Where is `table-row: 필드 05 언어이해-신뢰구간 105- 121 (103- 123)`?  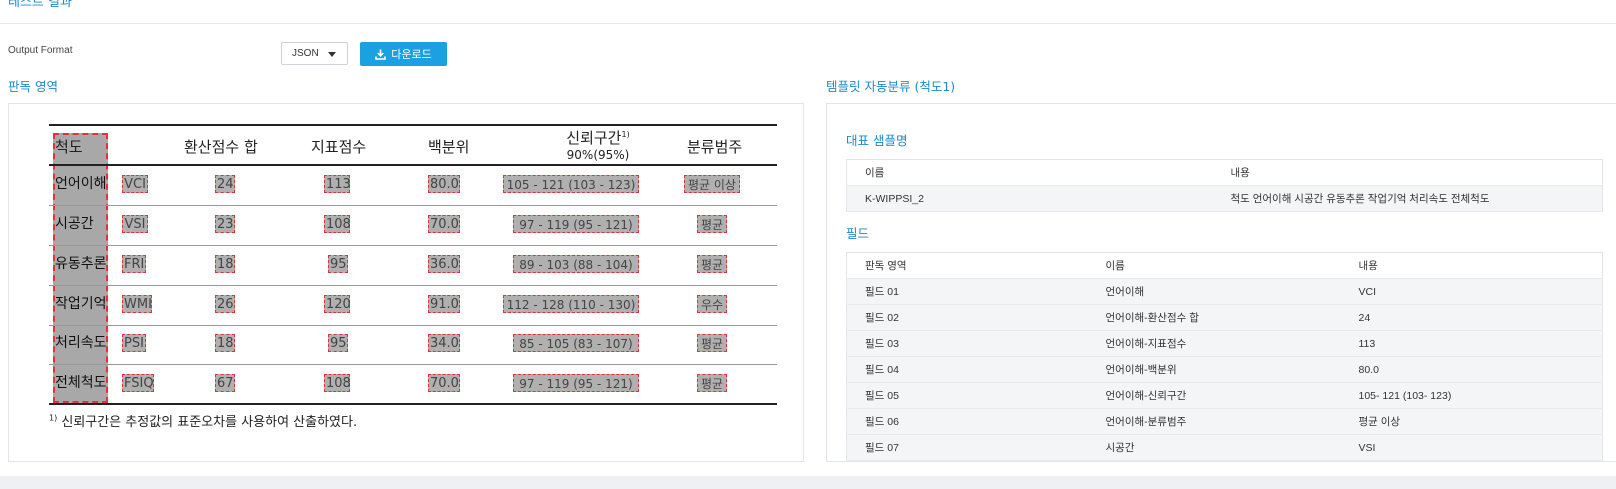
table-row: 필드 05 언어이해-신뢰구간 105- 121 (103- 123) is located at coordinates (1224, 395).